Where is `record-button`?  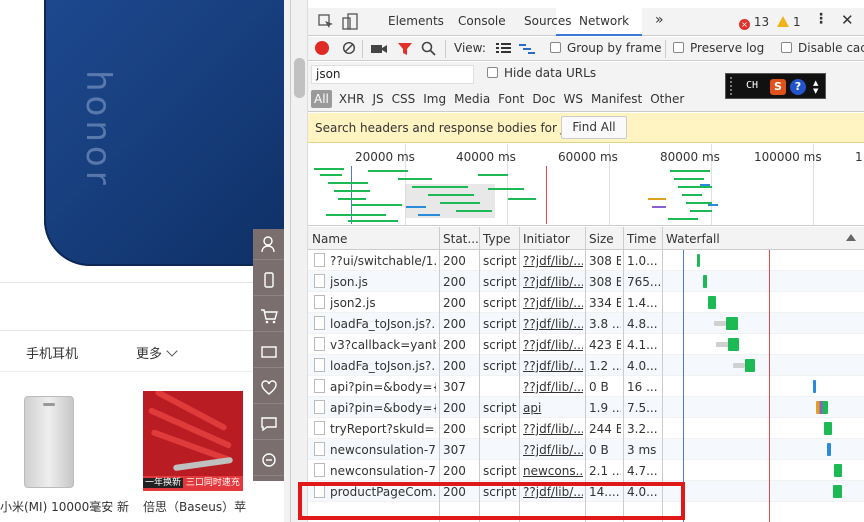 record-button is located at coordinates (322, 48).